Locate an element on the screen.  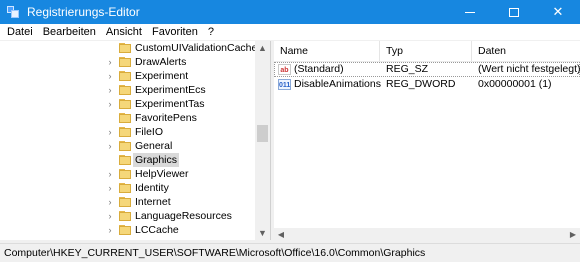
menu-datei: Datei is located at coordinates (19, 32).